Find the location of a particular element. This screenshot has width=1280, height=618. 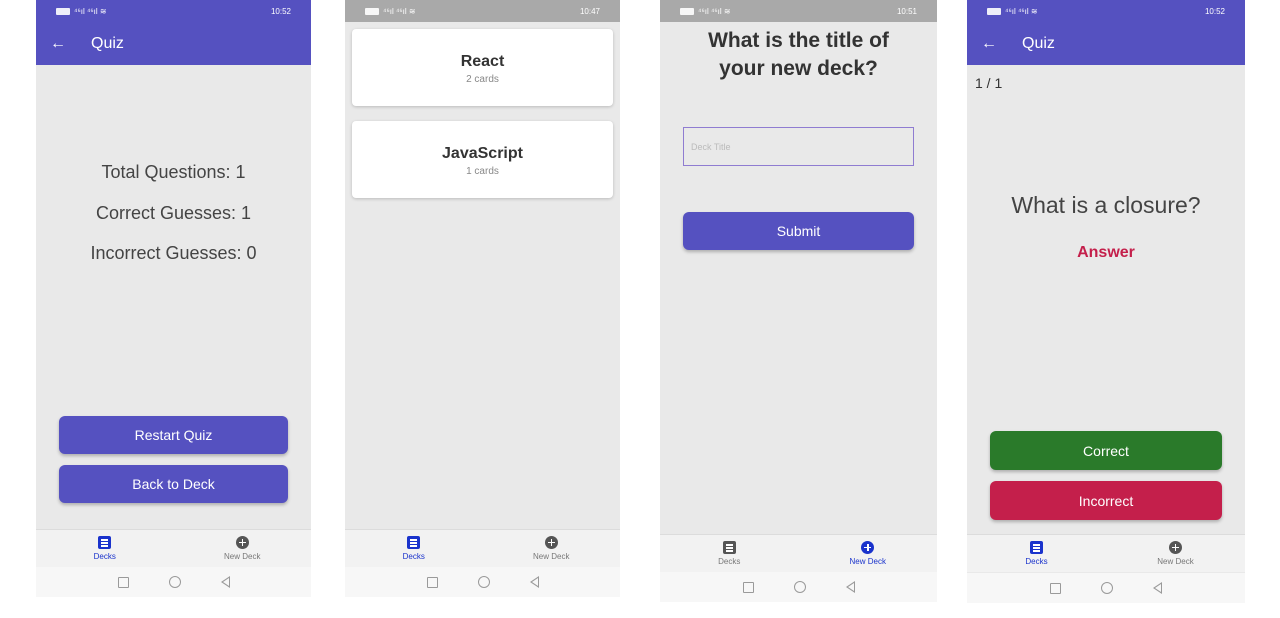

new-deck-question: What is the title of your new deck? is located at coordinates (798, 54).